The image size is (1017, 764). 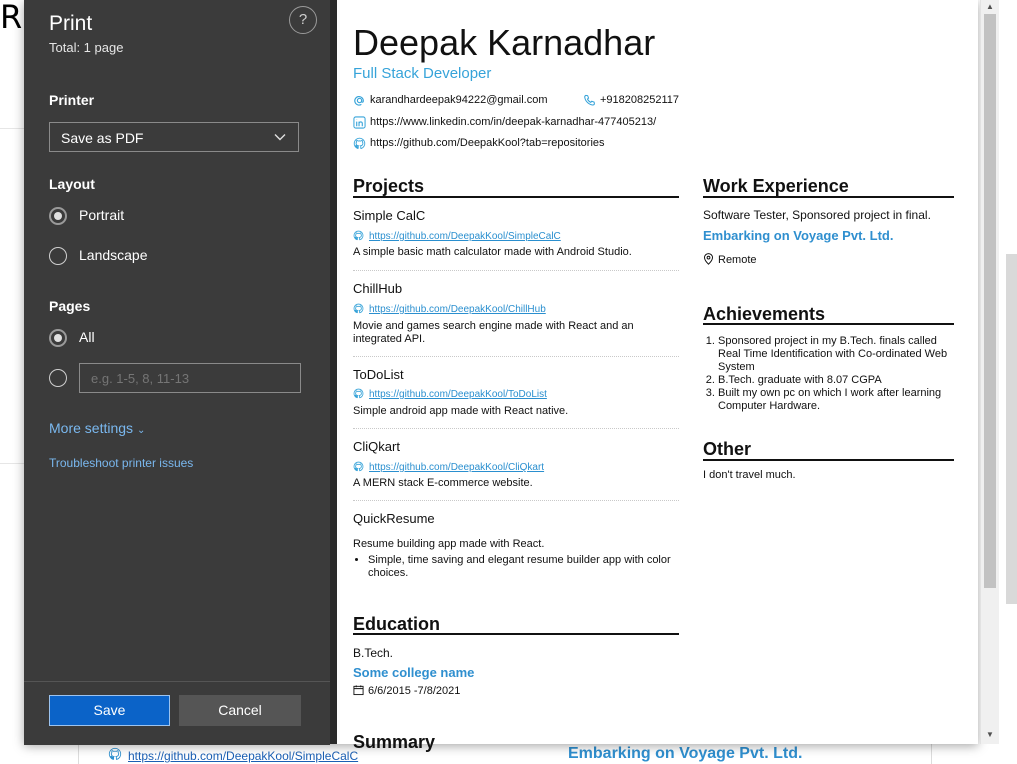 I want to click on printer-value: Save as PDF, so click(x=102, y=138).